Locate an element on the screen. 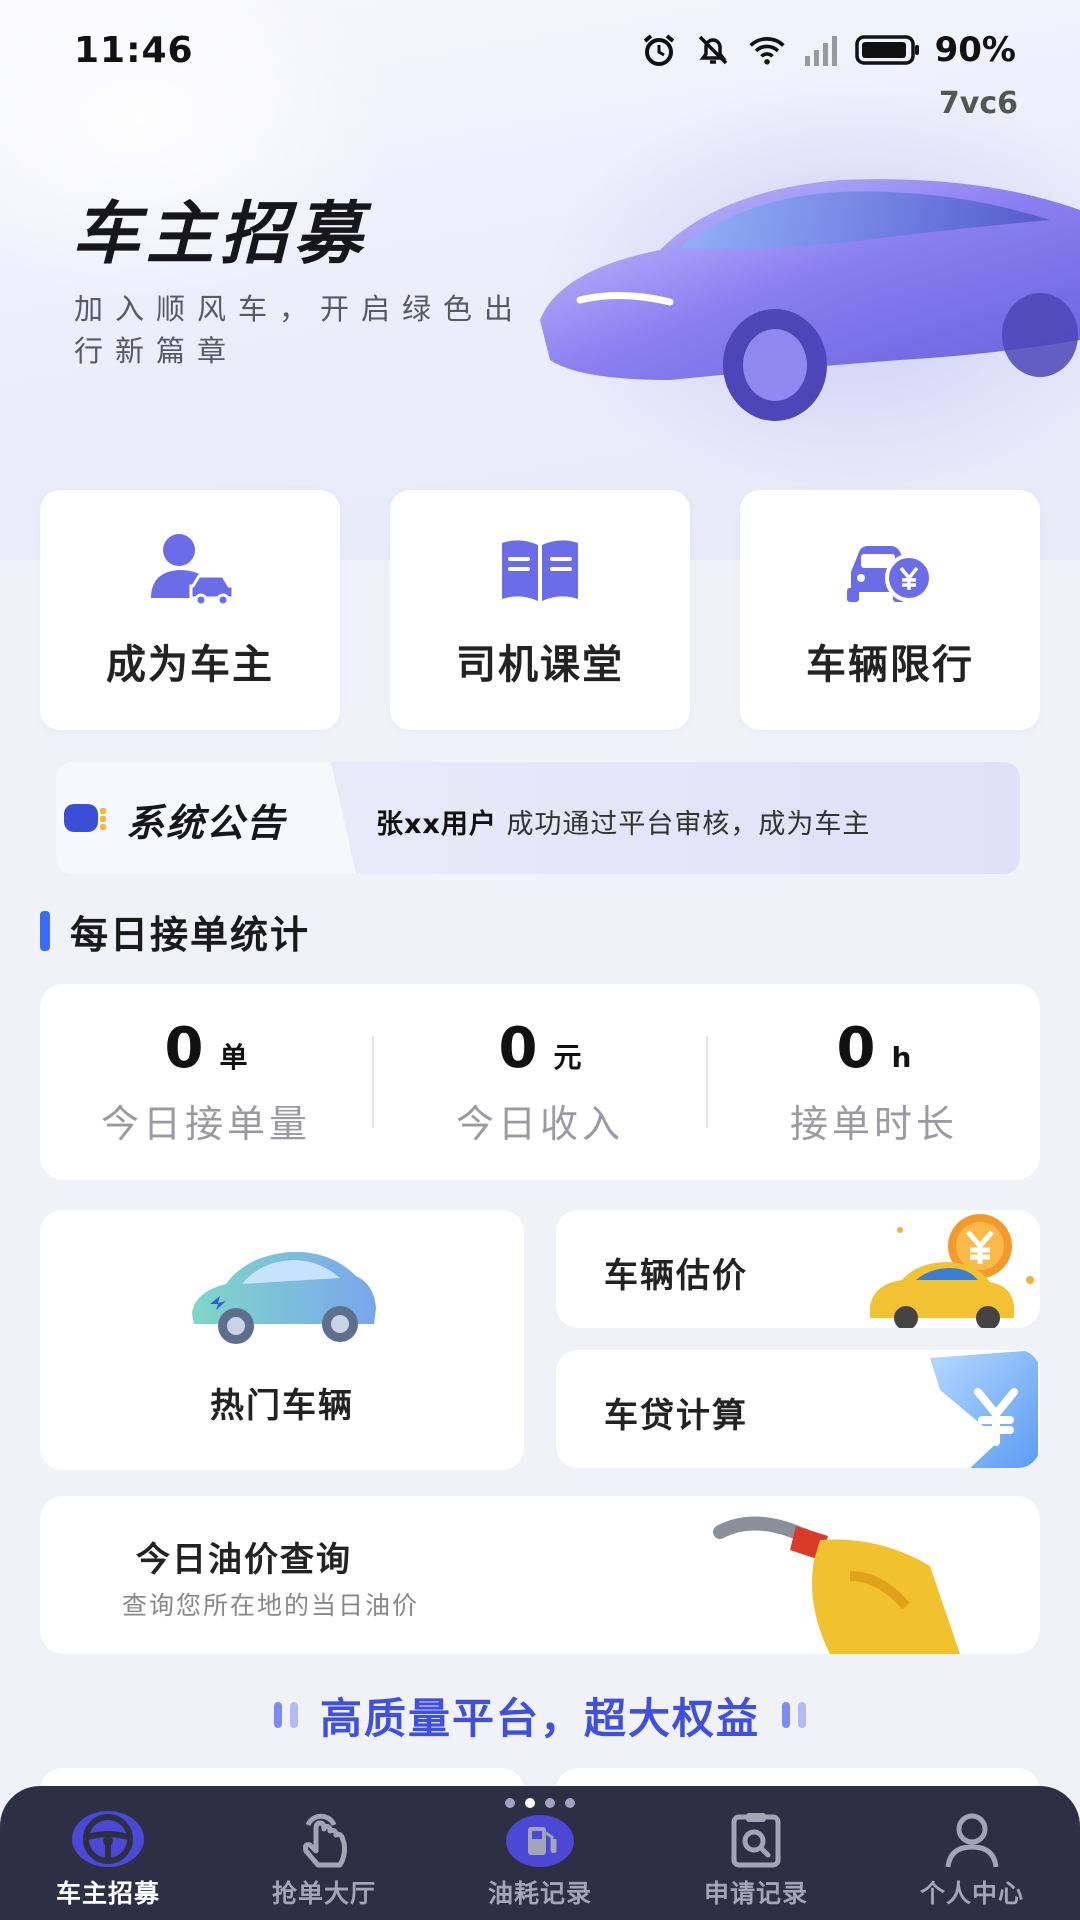 This screenshot has width=1080, height=1920. status-icons: 90% is located at coordinates (827, 50).